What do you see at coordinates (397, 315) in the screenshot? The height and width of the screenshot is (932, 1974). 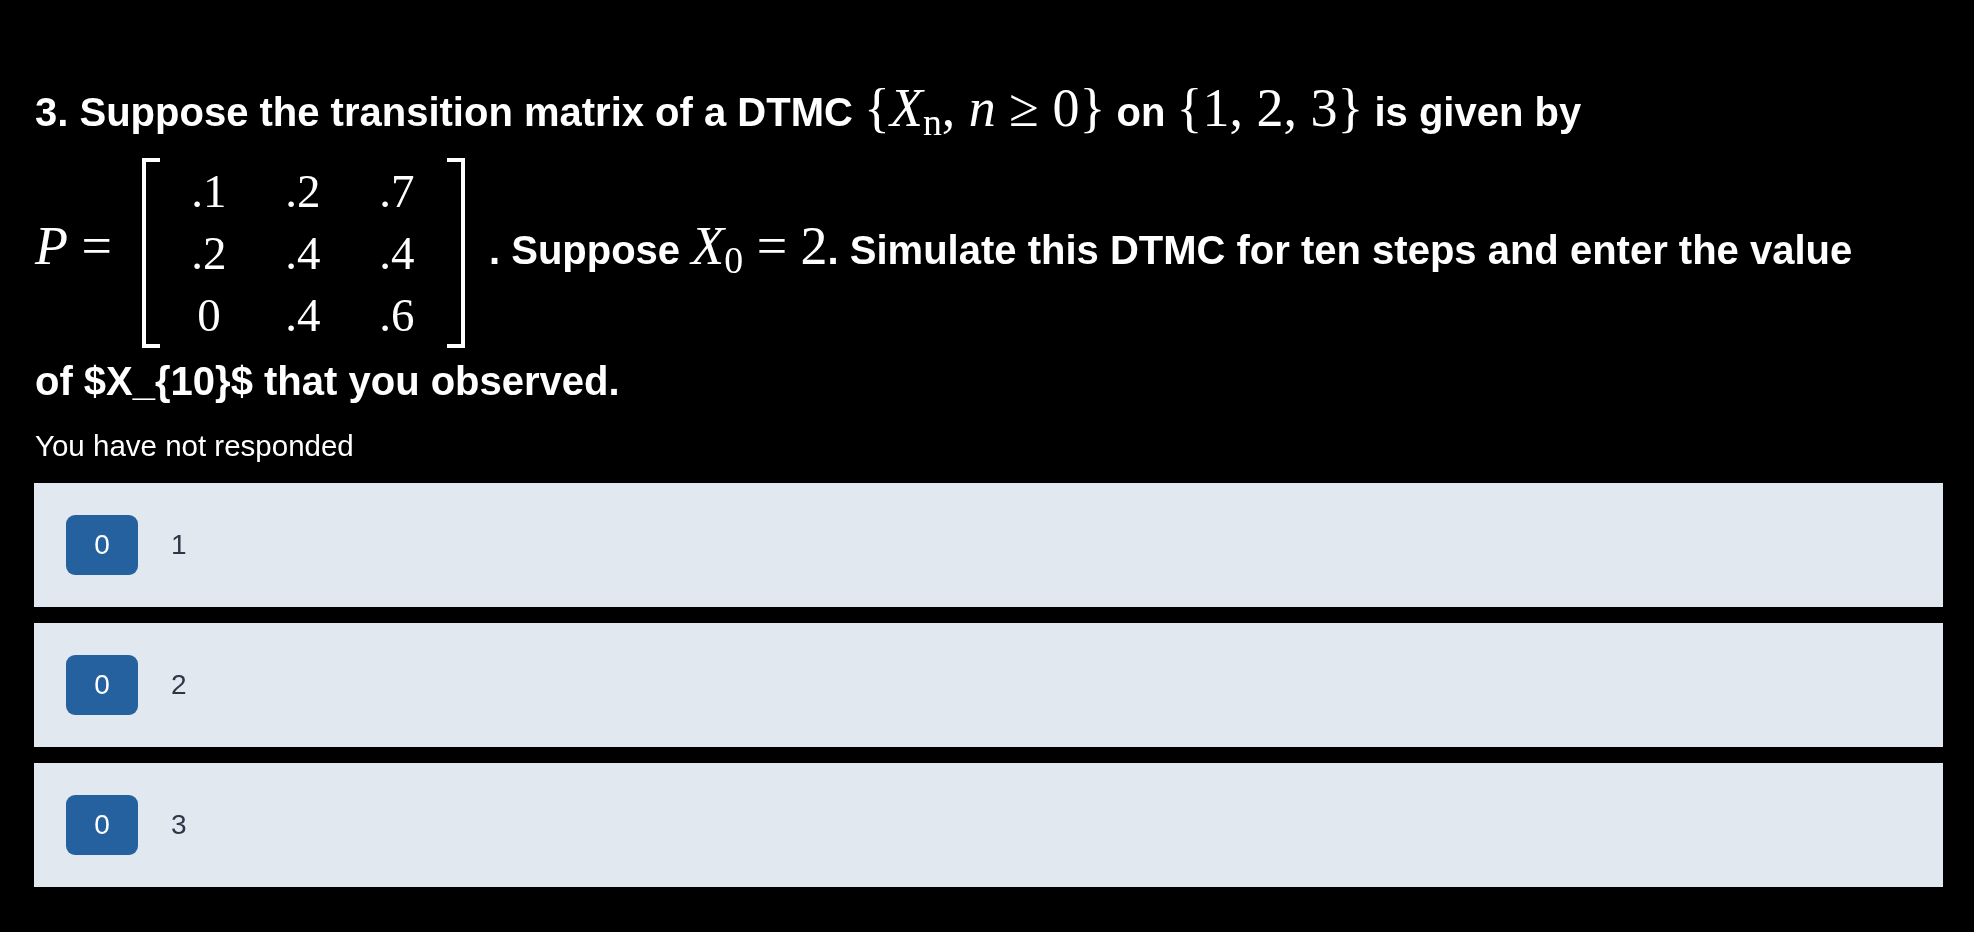 I see `matrix-entry: .6` at bounding box center [397, 315].